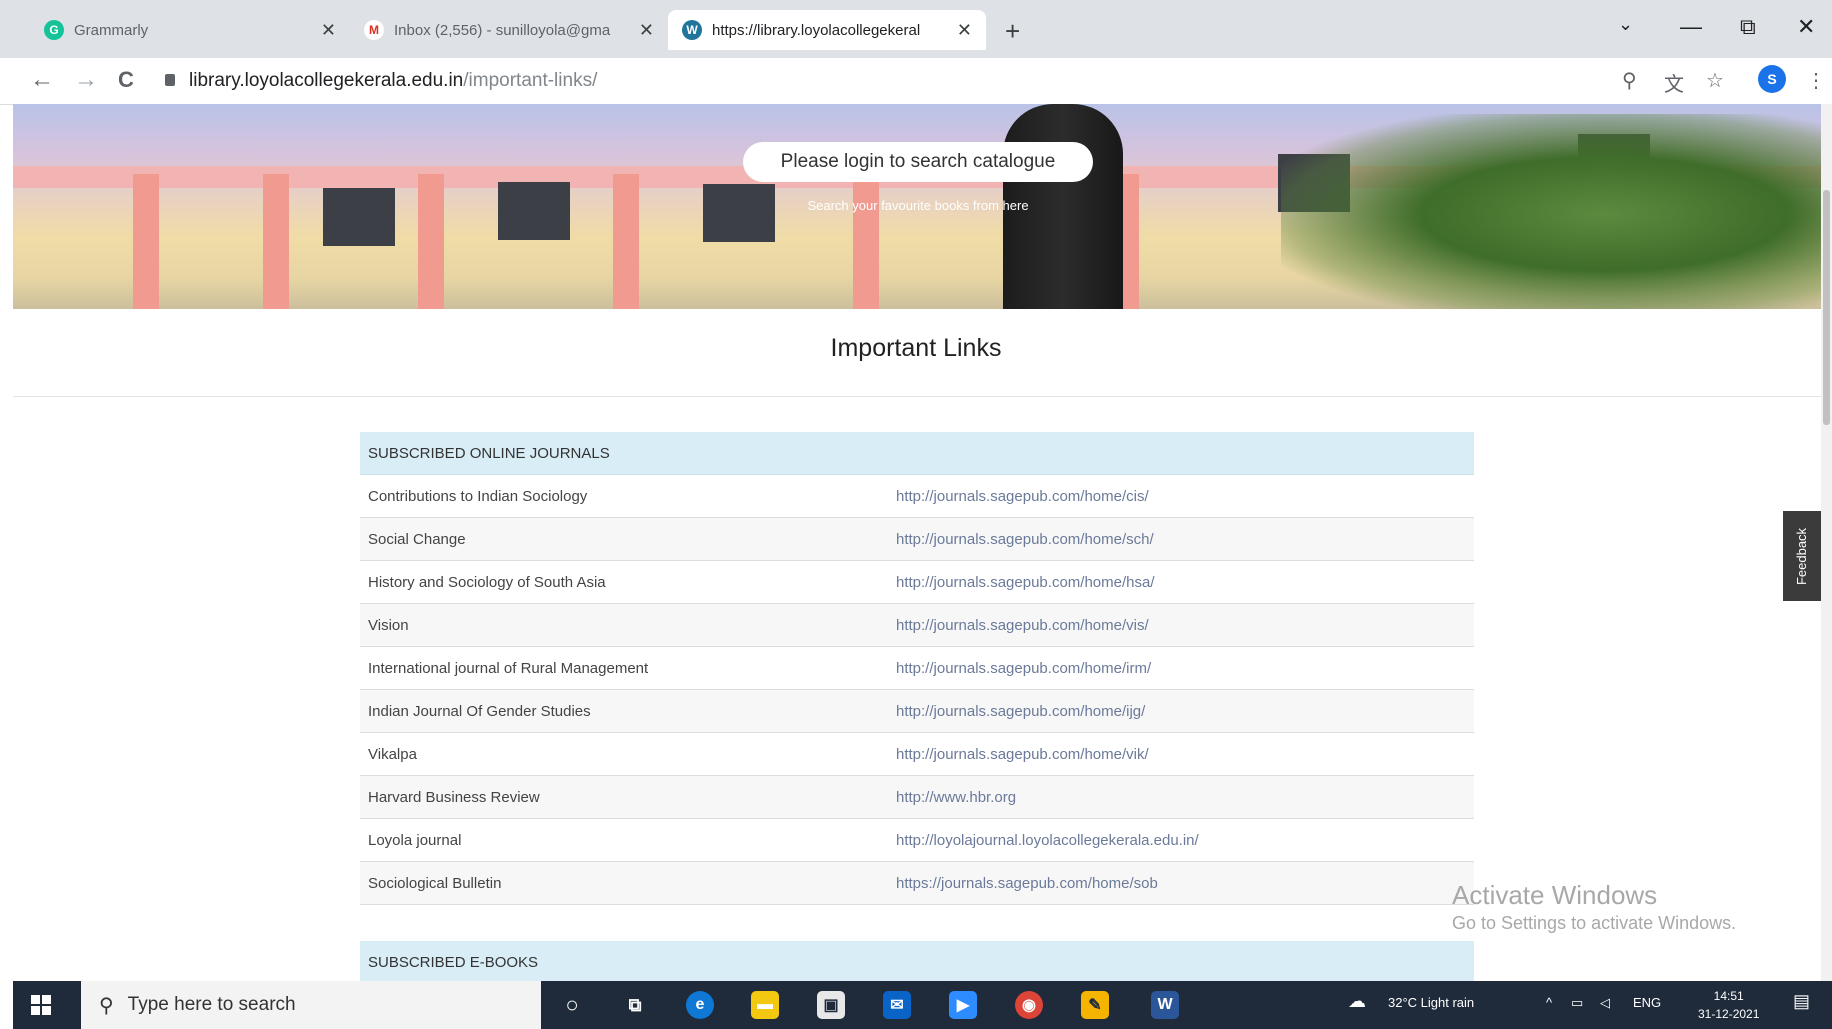  Describe the element at coordinates (1728, 996) in the screenshot. I see `clock-time: 14:51` at that location.